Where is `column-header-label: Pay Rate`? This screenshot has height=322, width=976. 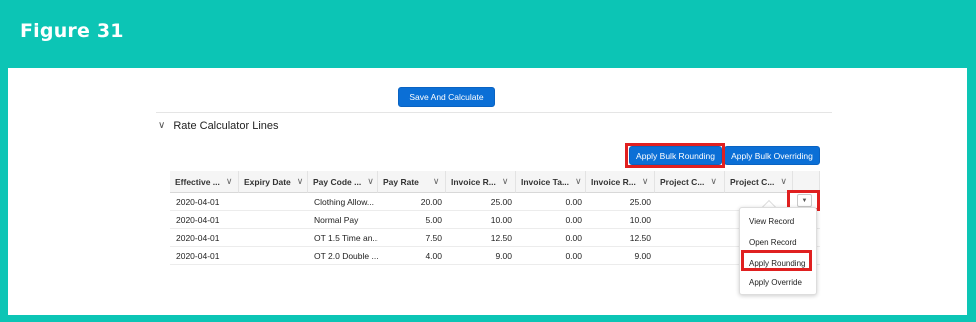 column-header-label: Pay Rate is located at coordinates (401, 181).